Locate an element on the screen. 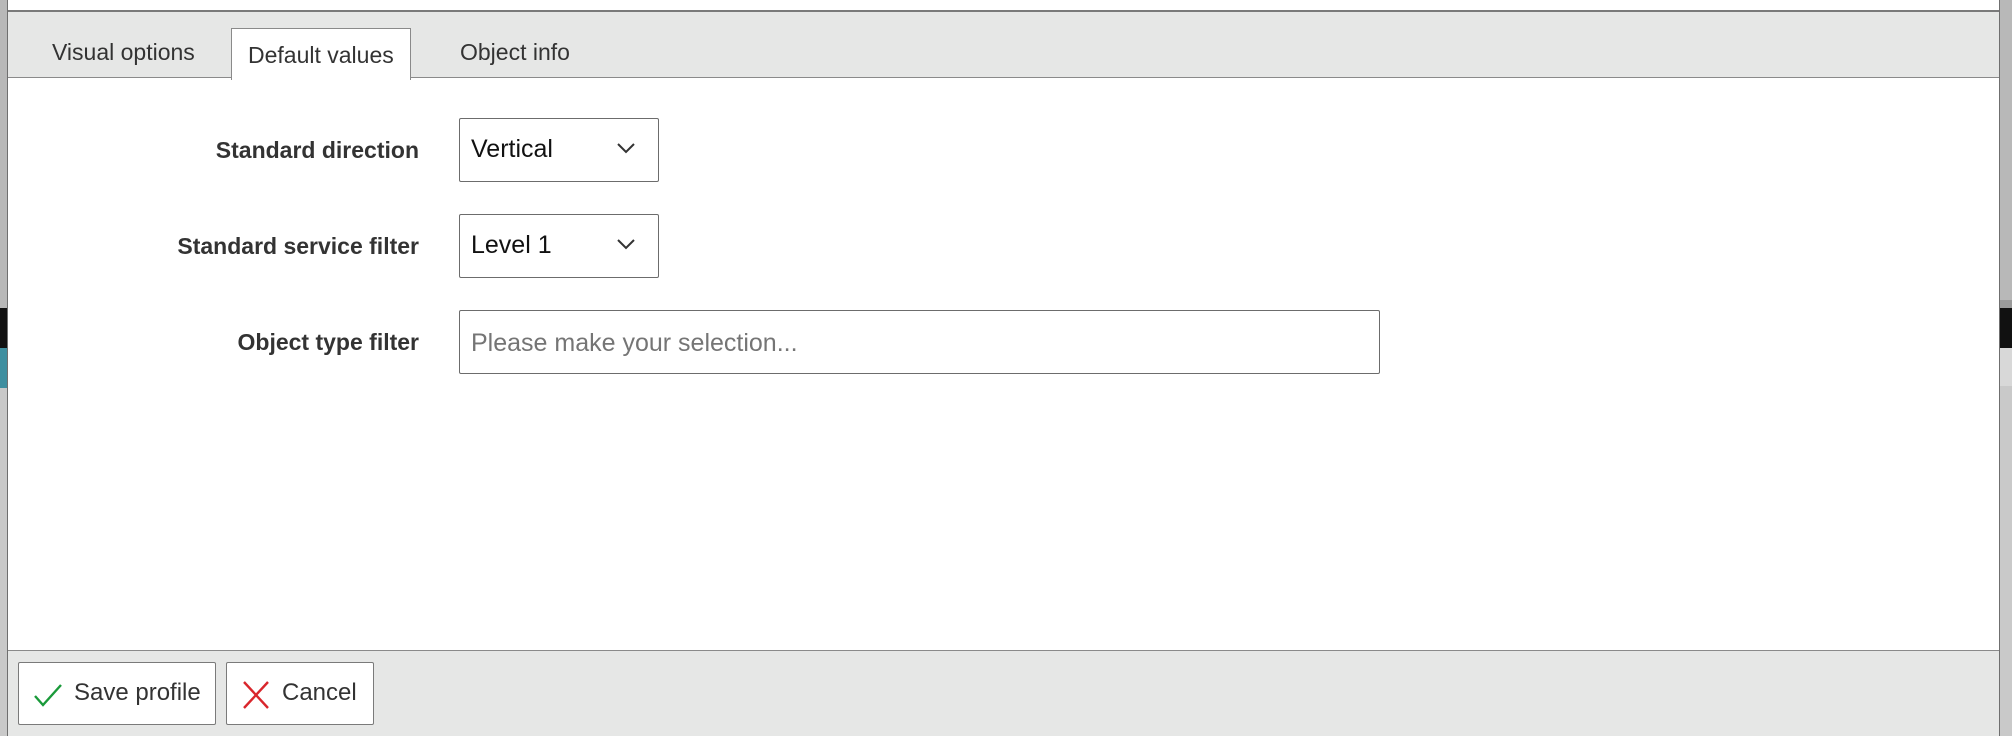 Image resolution: width=2012 pixels, height=736 pixels. background-app-right-bottom is located at coordinates (2006, 561).